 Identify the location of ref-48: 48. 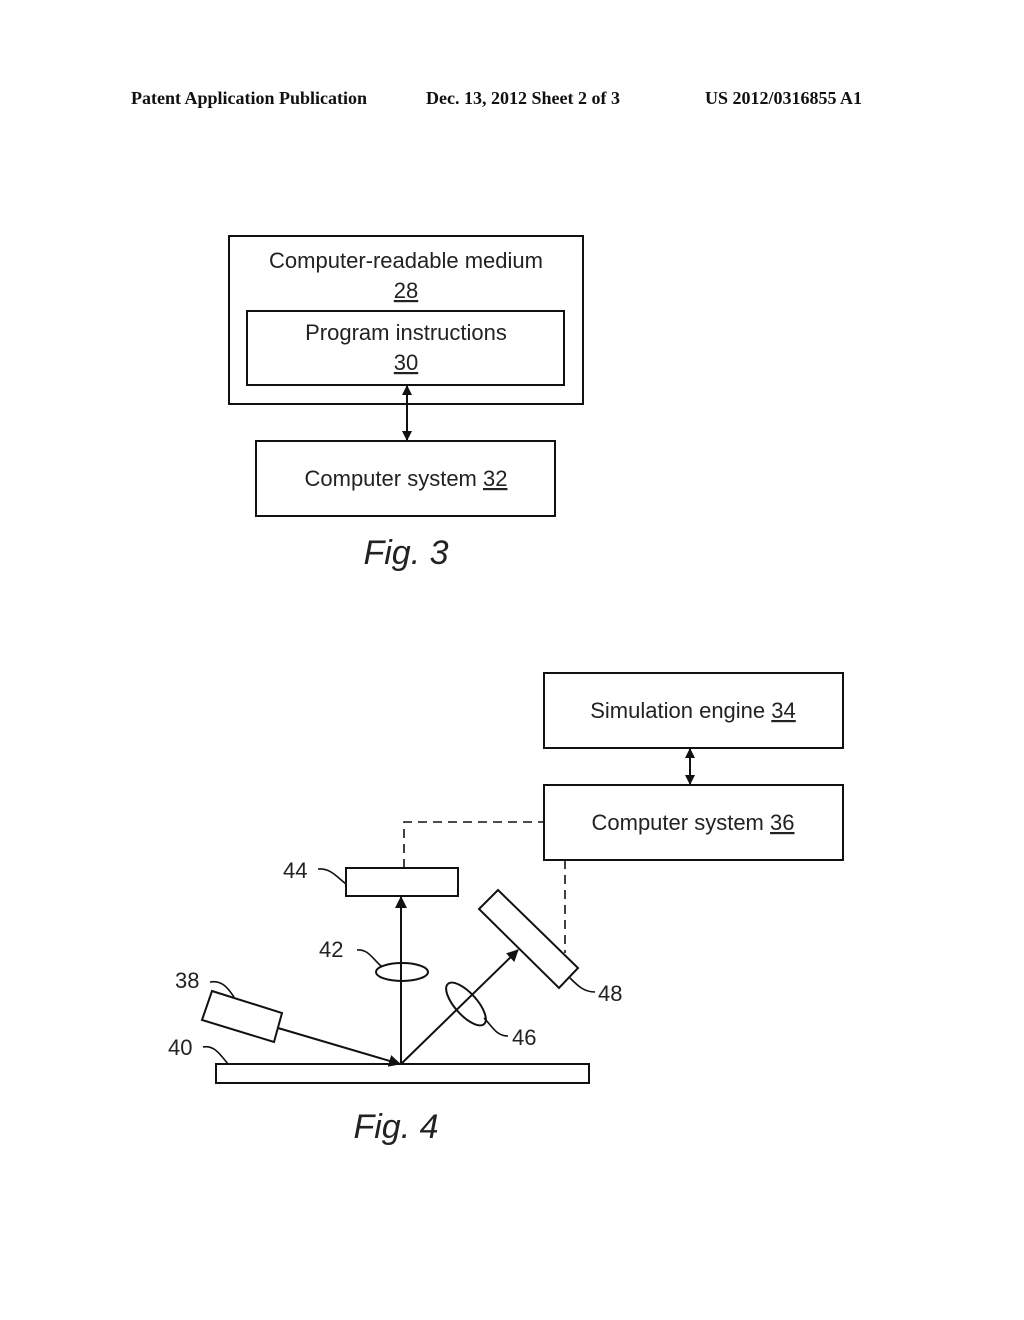
(610, 993).